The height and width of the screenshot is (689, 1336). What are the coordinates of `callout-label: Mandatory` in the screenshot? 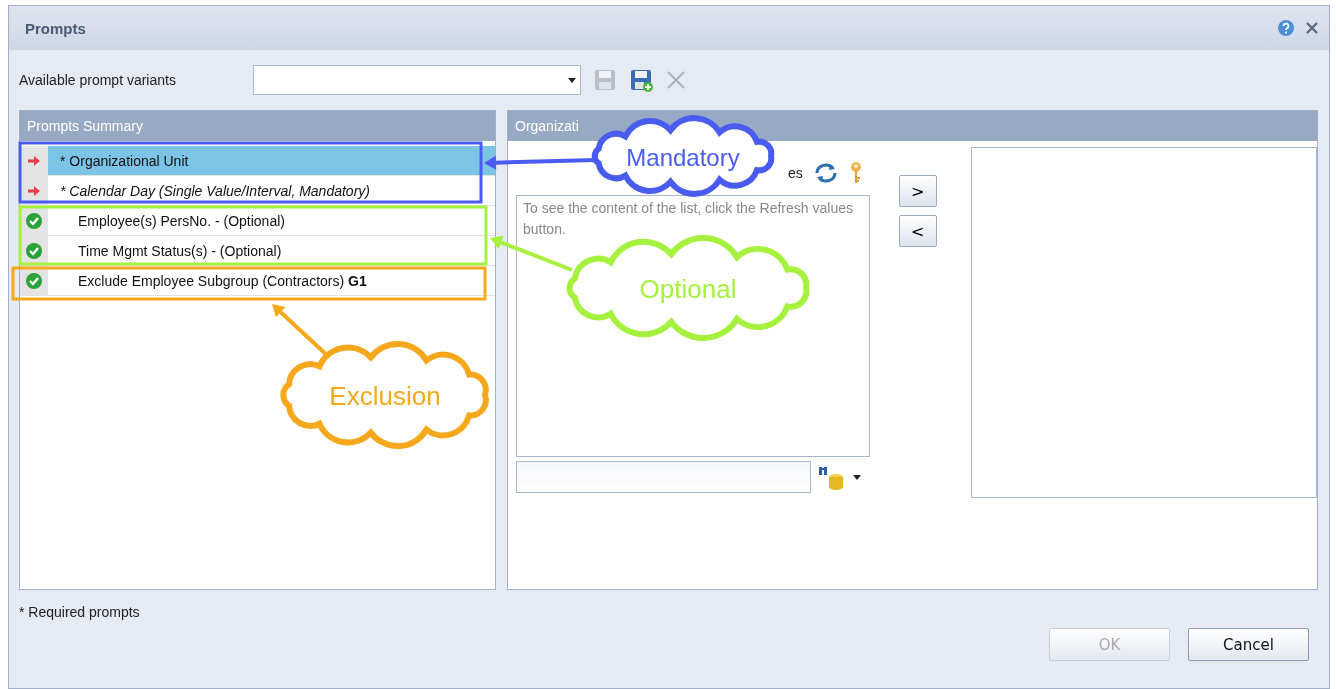 It's located at (683, 157).